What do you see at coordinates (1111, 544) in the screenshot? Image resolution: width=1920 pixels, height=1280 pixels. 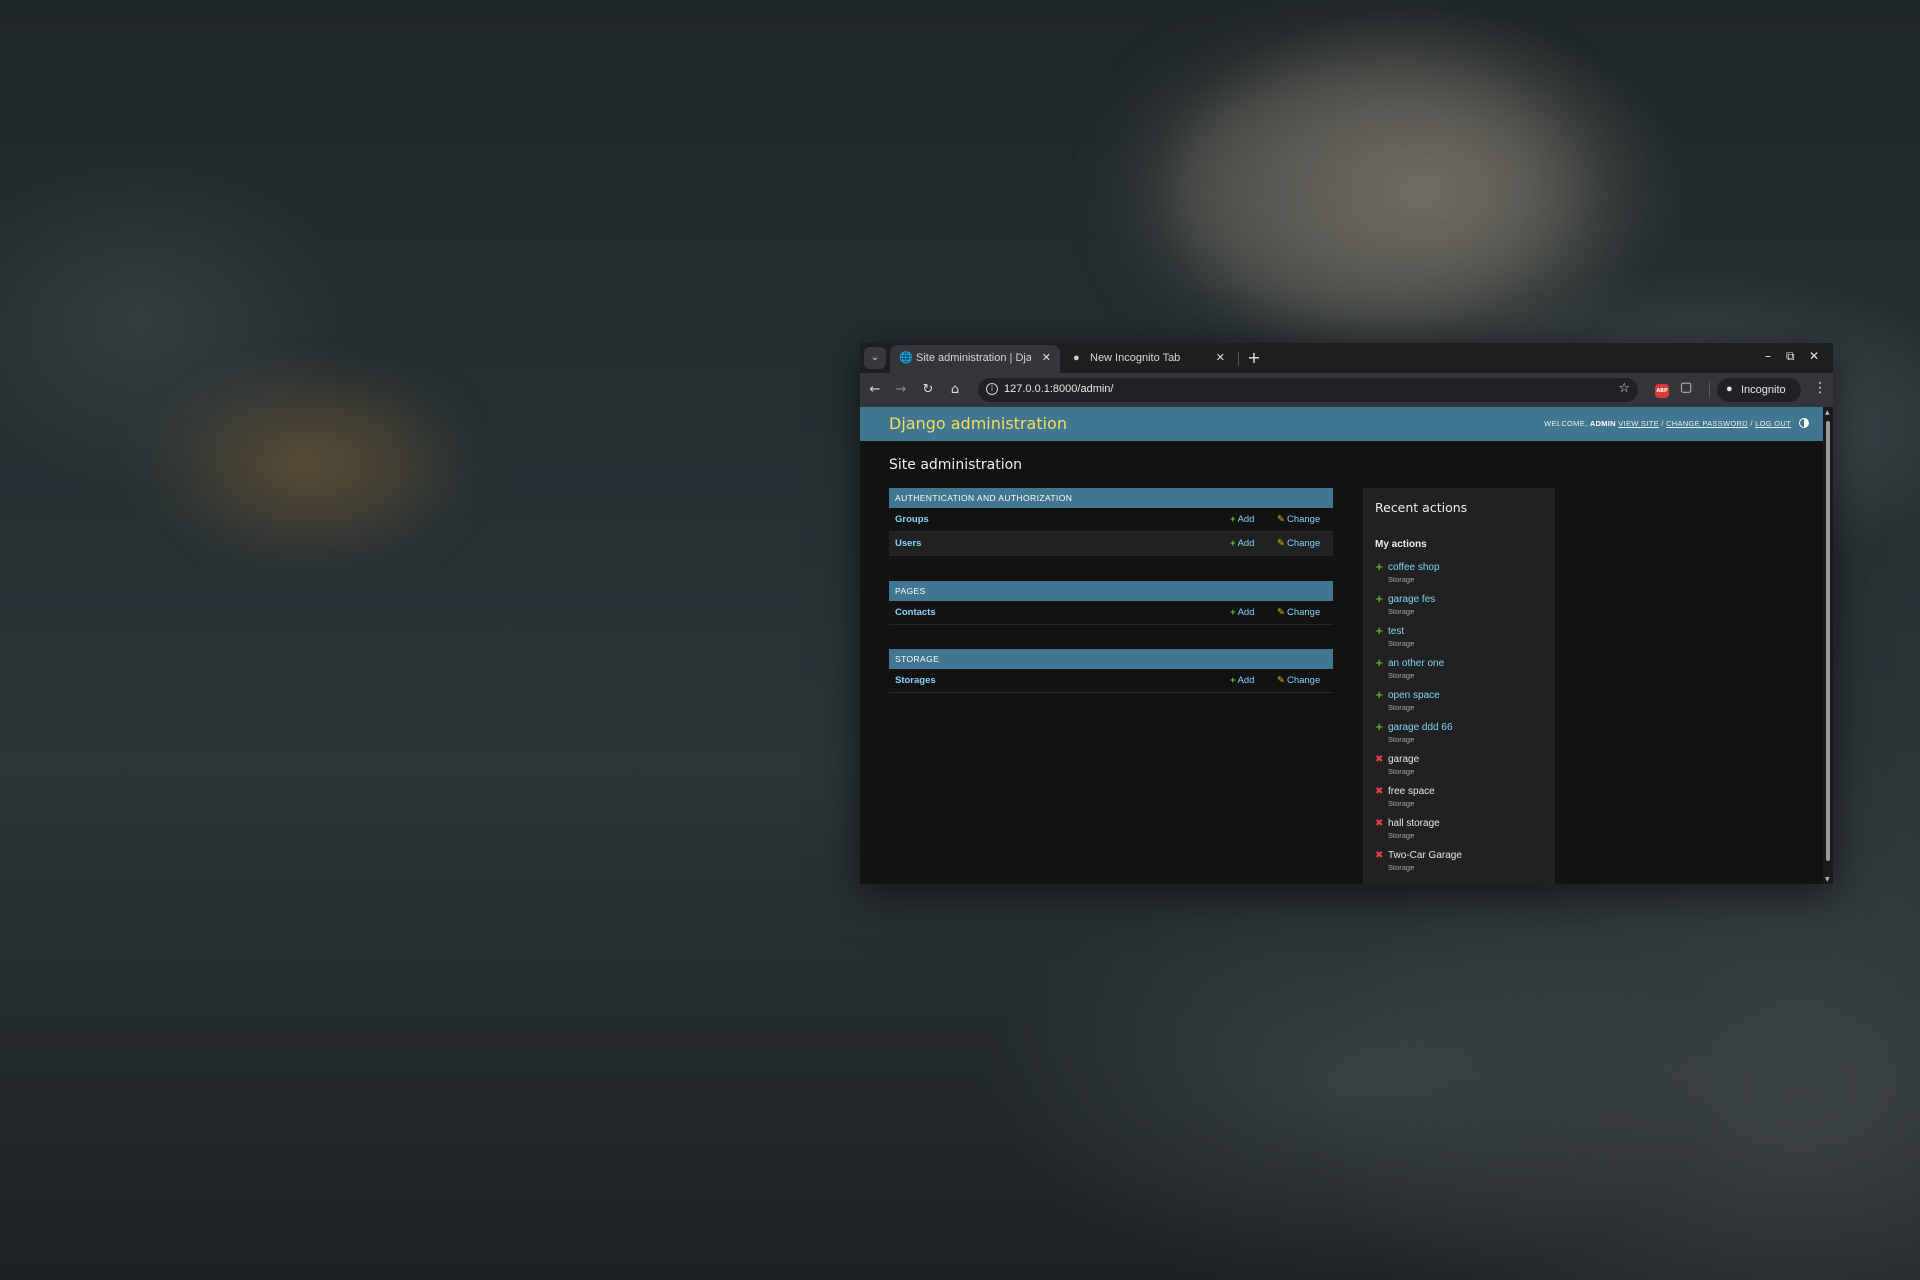 I see `model-row-users: Users + Add ✎ Change` at bounding box center [1111, 544].